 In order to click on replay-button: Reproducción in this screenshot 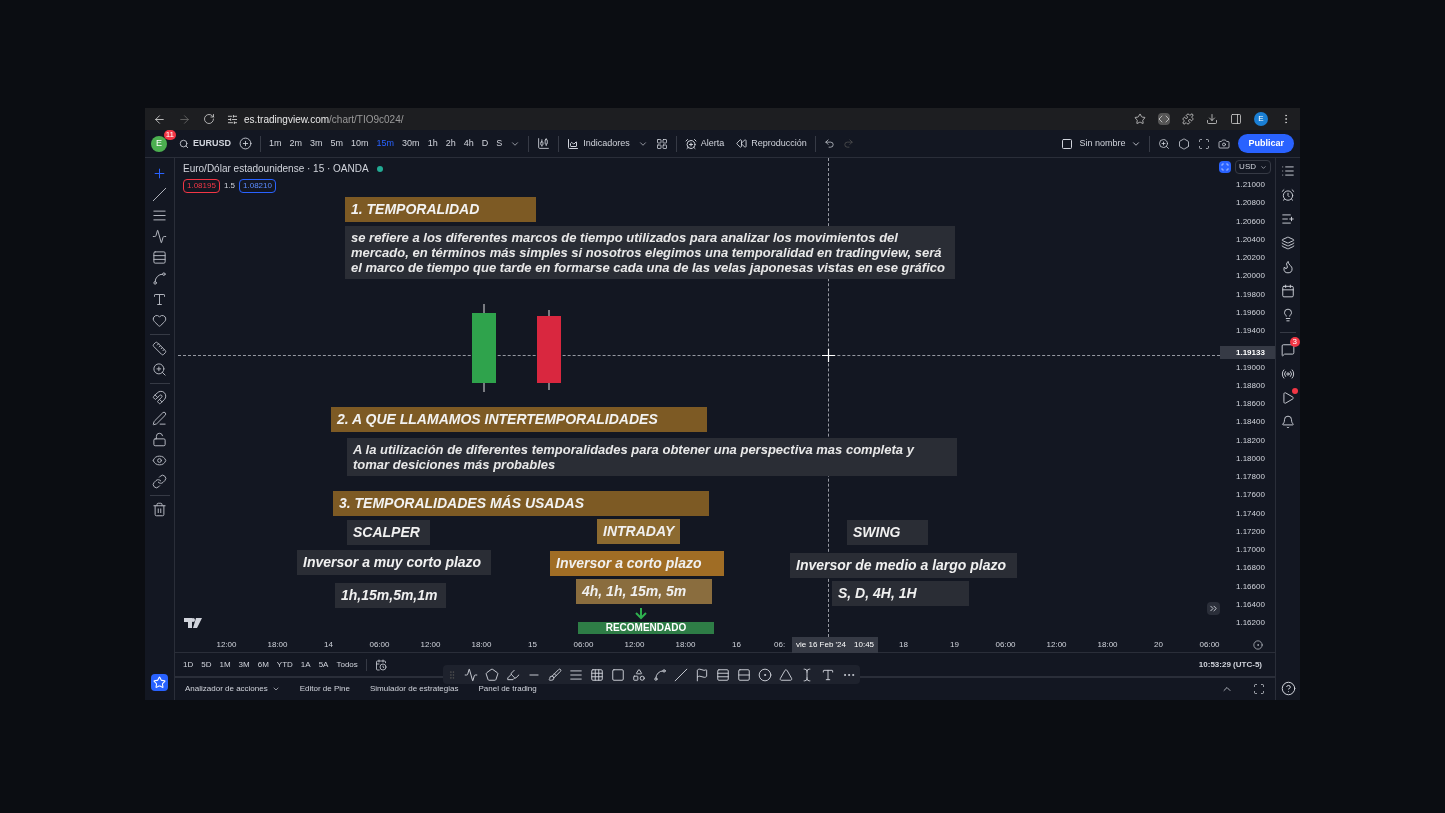, I will do `click(771, 143)`.